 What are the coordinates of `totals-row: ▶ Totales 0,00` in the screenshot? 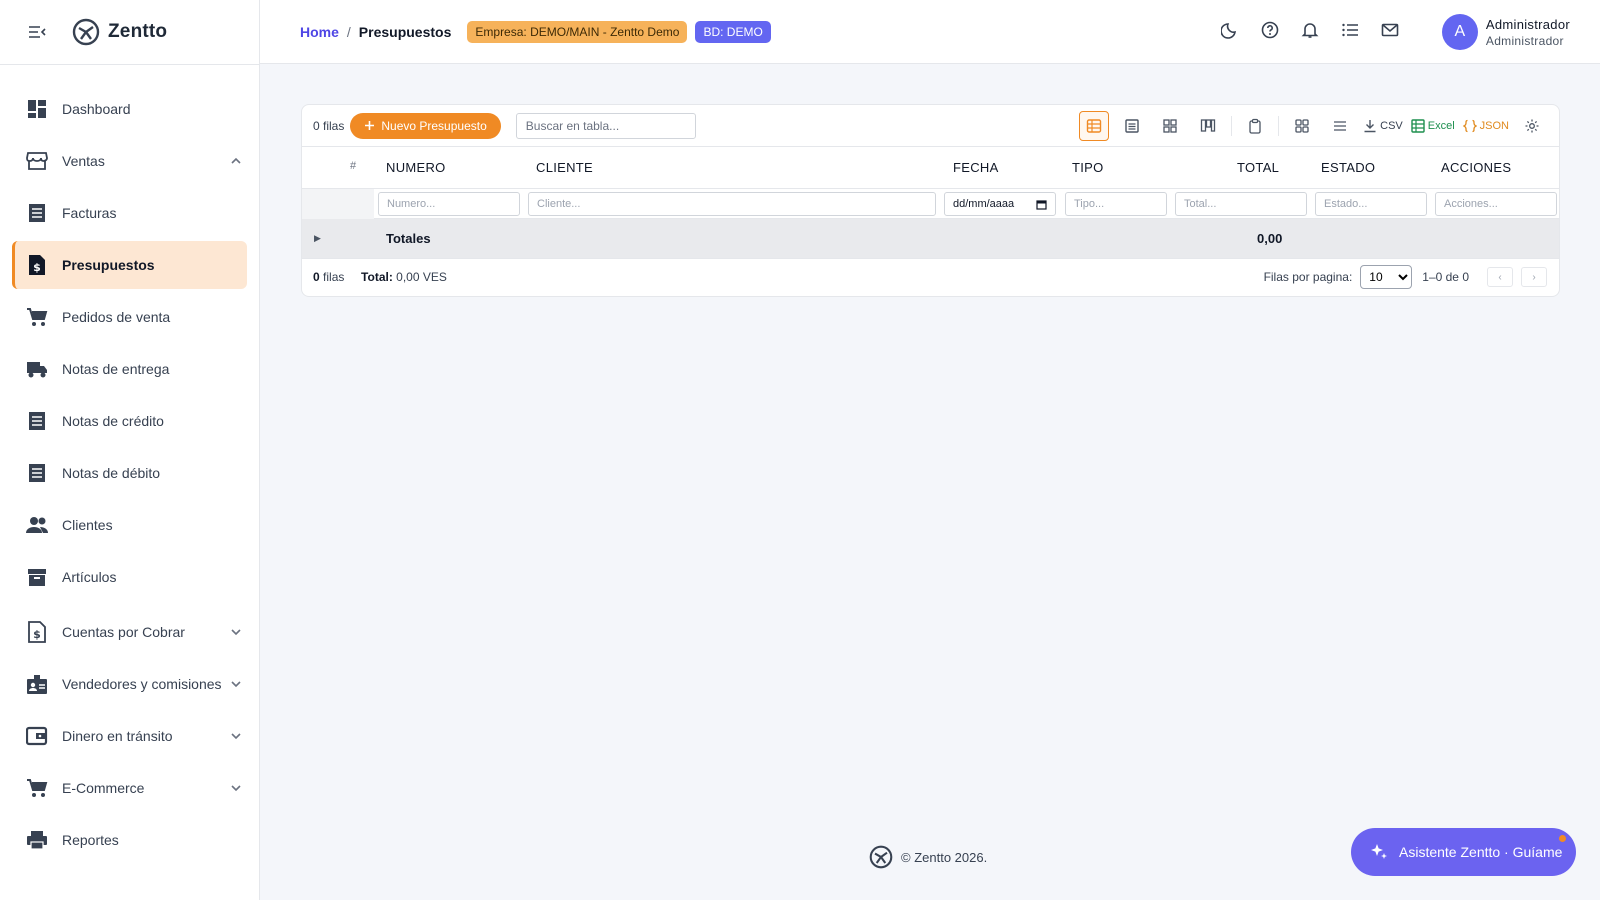 It's located at (930, 239).